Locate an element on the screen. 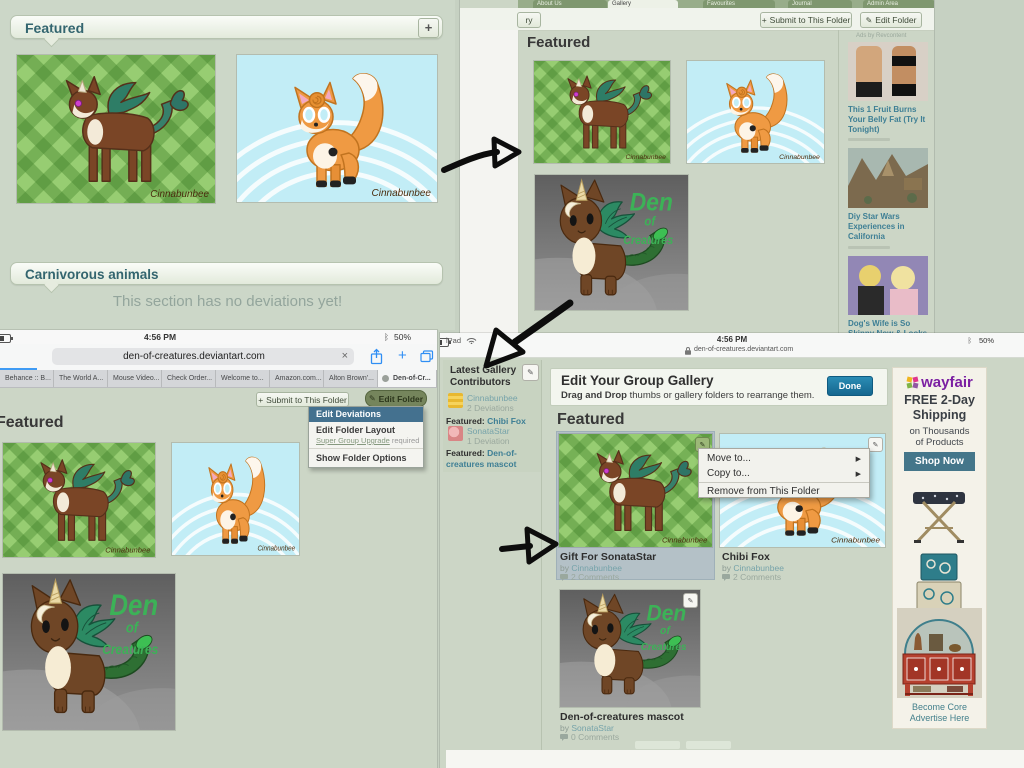  deviation-title: Gift For SonataStar is located at coordinates (608, 557).